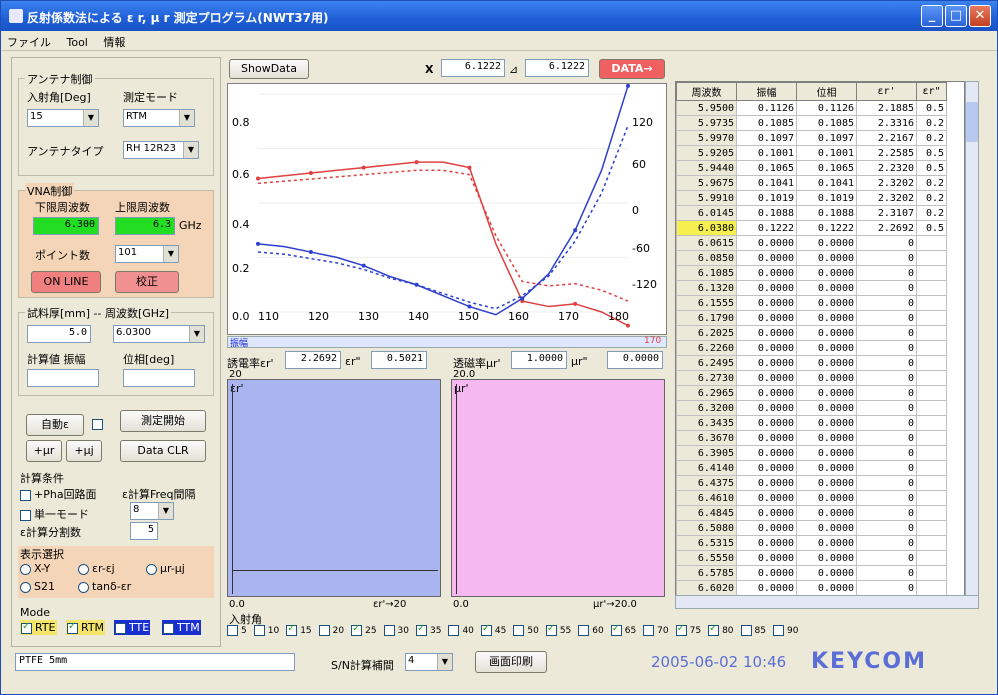  What do you see at coordinates (932, 16) in the screenshot?
I see `minimize-button: _` at bounding box center [932, 16].